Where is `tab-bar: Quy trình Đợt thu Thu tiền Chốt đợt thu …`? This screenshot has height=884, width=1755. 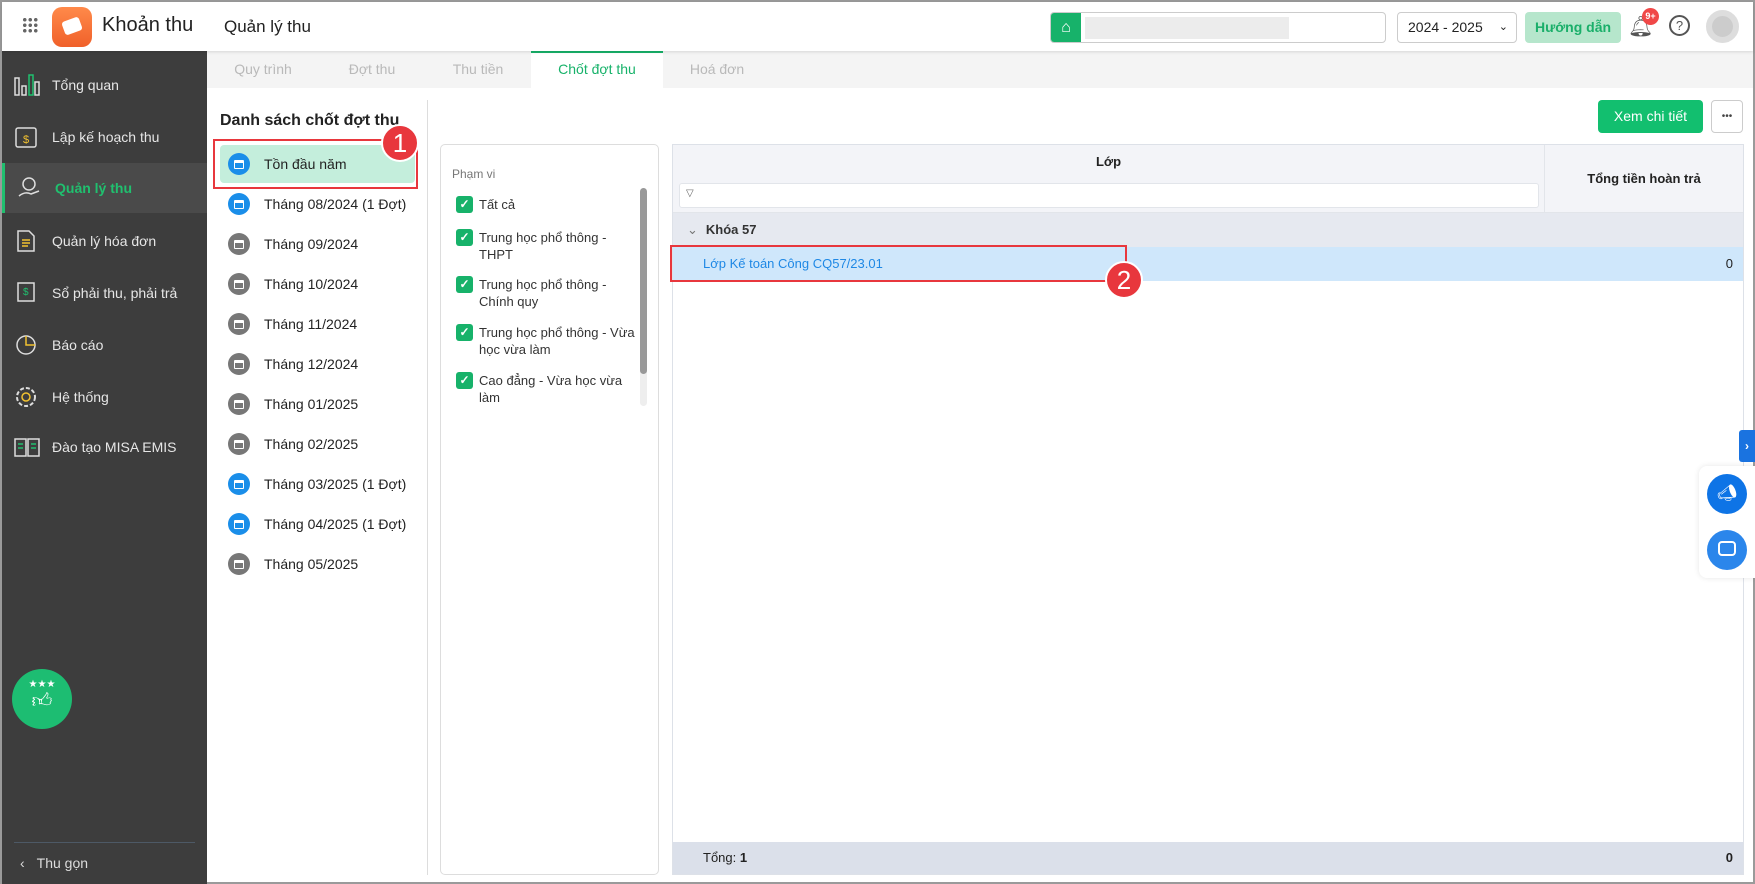
tab-bar: Quy trình Đợt thu Thu tiền Chốt đợt thu … is located at coordinates (980, 69).